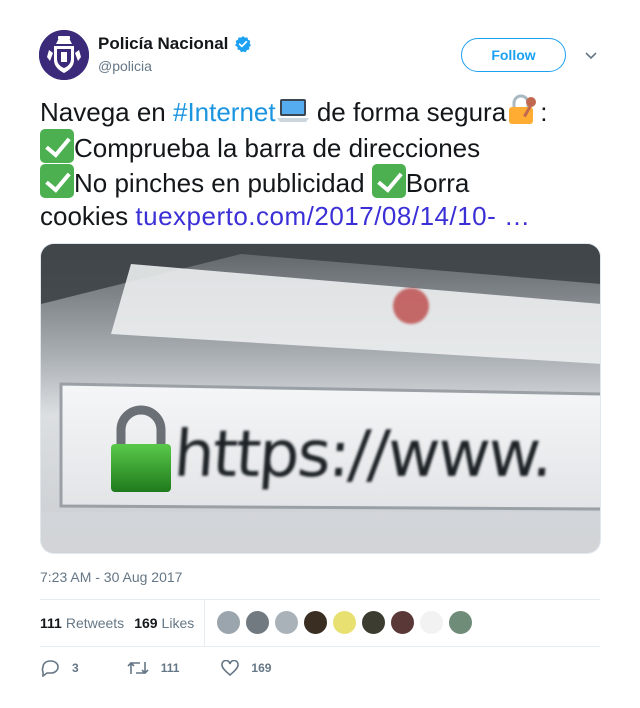 The height and width of the screenshot is (708, 640). What do you see at coordinates (106, 112) in the screenshot?
I see `text-fragment: Navega en` at bounding box center [106, 112].